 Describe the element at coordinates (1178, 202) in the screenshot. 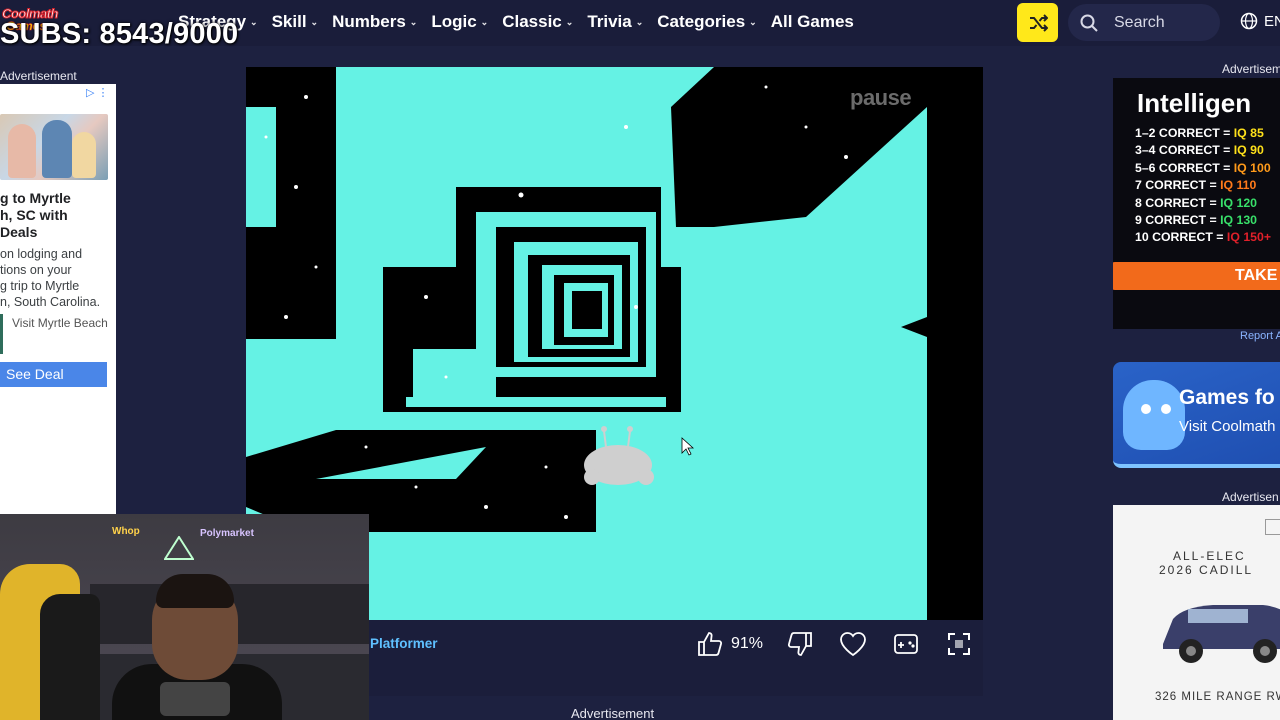

I see `iq-row-range: 8 CORRECT =` at that location.